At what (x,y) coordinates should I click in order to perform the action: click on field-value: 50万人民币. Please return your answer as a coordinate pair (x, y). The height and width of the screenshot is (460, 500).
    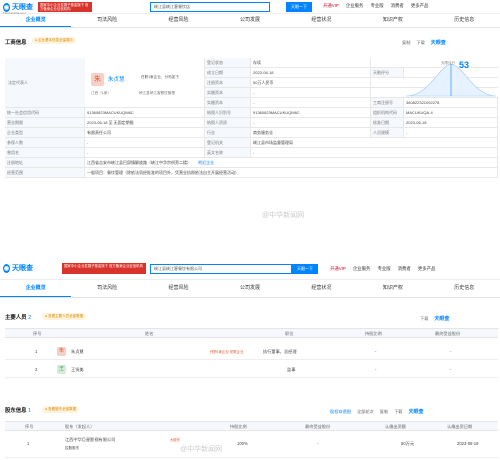
    Looking at the image, I should click on (311, 82).